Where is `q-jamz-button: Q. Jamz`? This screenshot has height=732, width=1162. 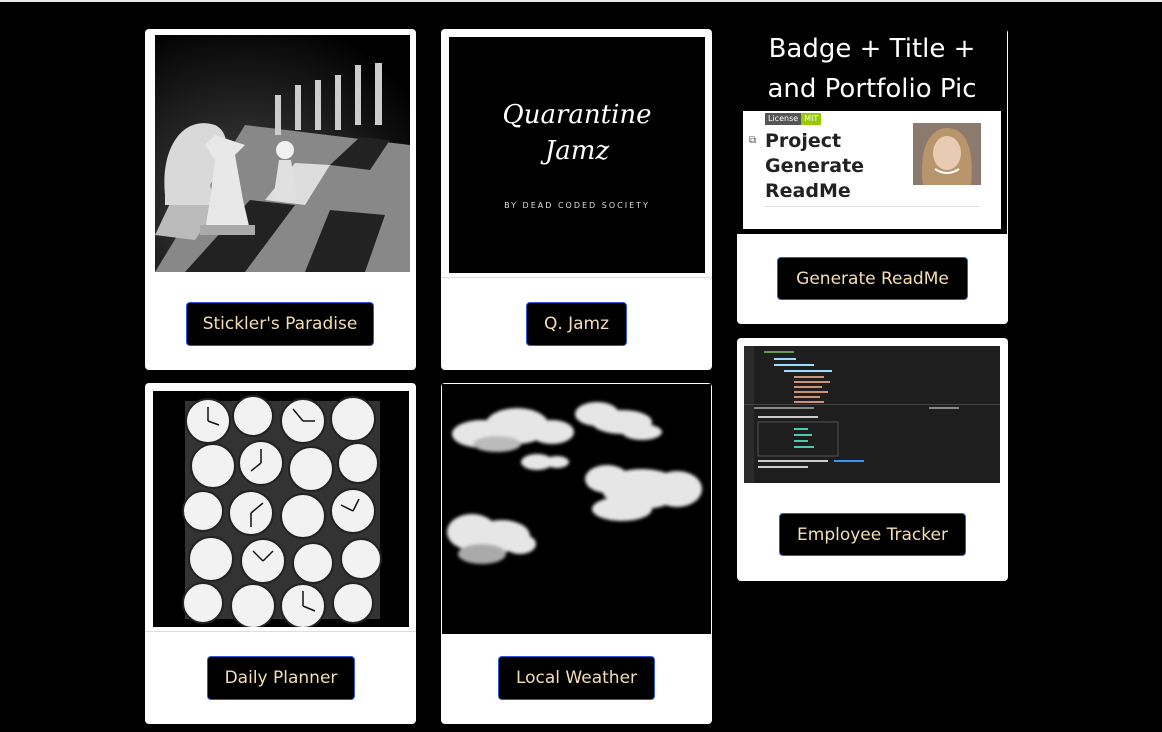
q-jamz-button: Q. Jamz is located at coordinates (576, 324).